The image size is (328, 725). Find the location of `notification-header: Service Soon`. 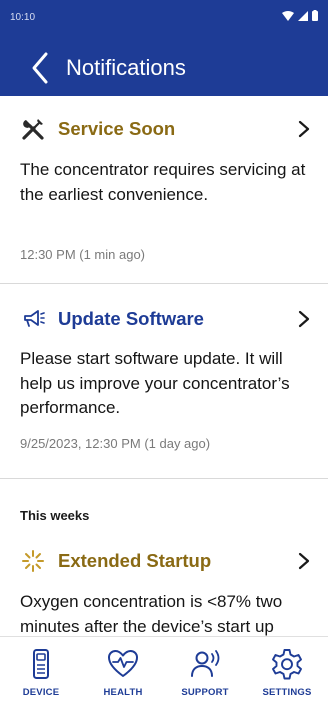

notification-header: Service Soon is located at coordinates (166, 129).